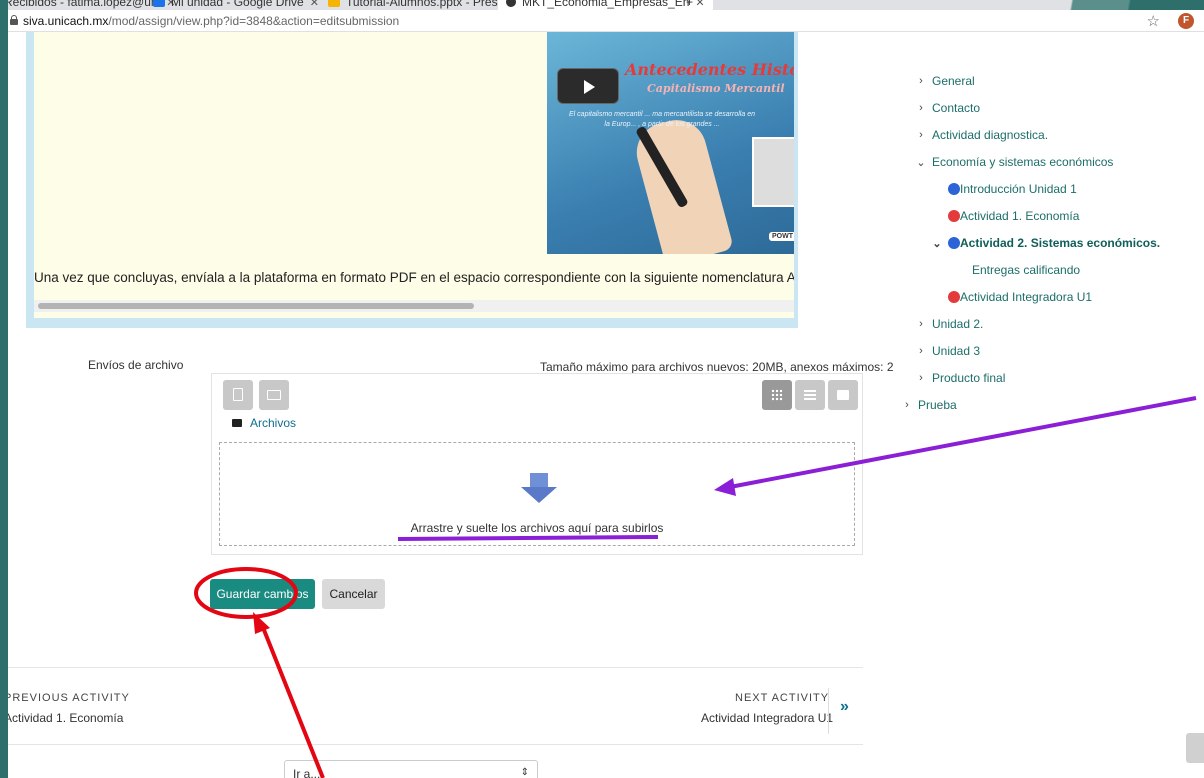  Describe the element at coordinates (1023, 162) in the screenshot. I see `nav-item-label: Economía y sistemas económicos` at that location.